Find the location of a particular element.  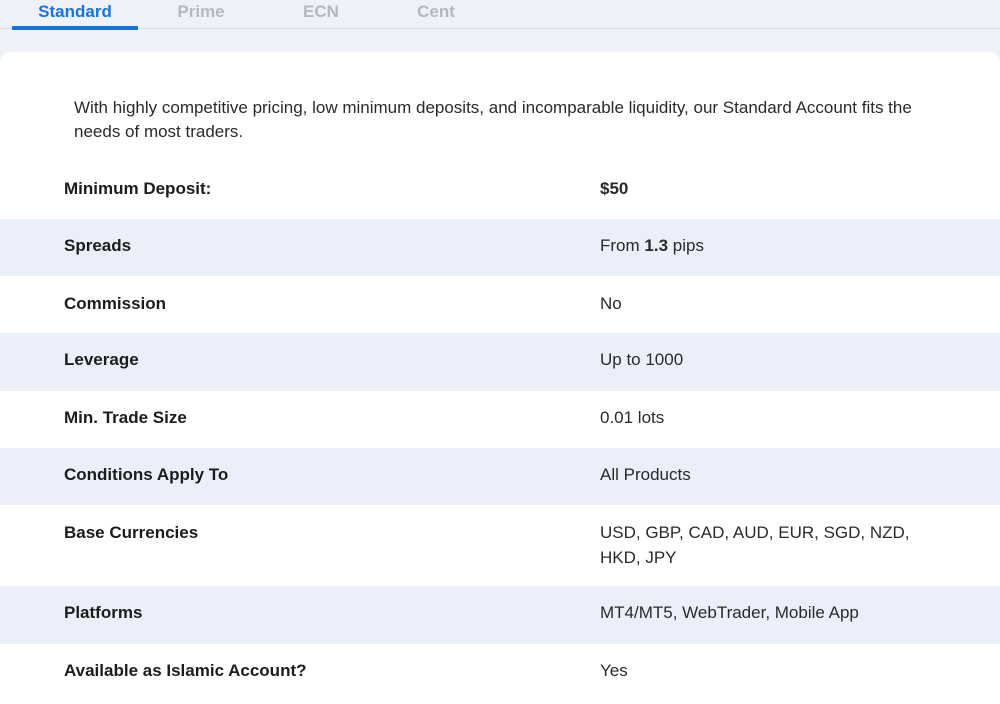

row-label: Minimum Deposit: is located at coordinates (138, 188).